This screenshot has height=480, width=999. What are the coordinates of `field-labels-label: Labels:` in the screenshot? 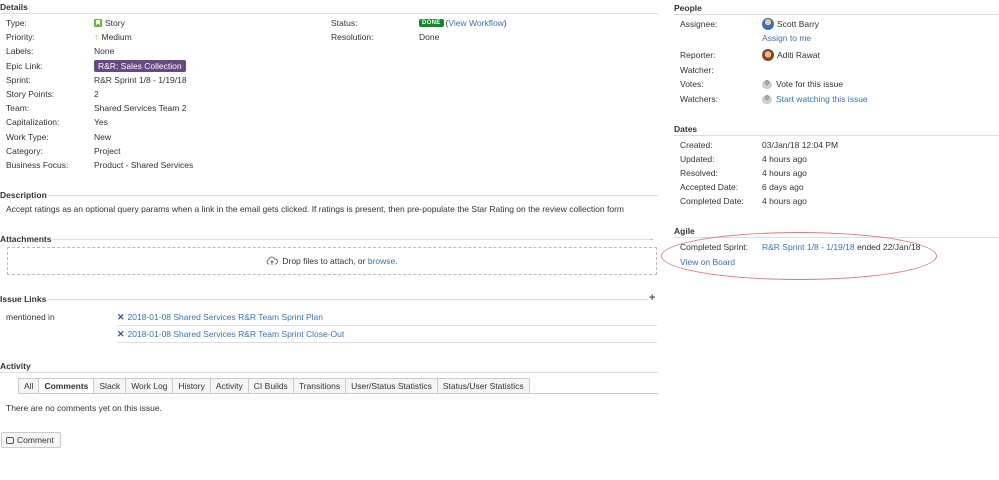 It's located at (20, 51).